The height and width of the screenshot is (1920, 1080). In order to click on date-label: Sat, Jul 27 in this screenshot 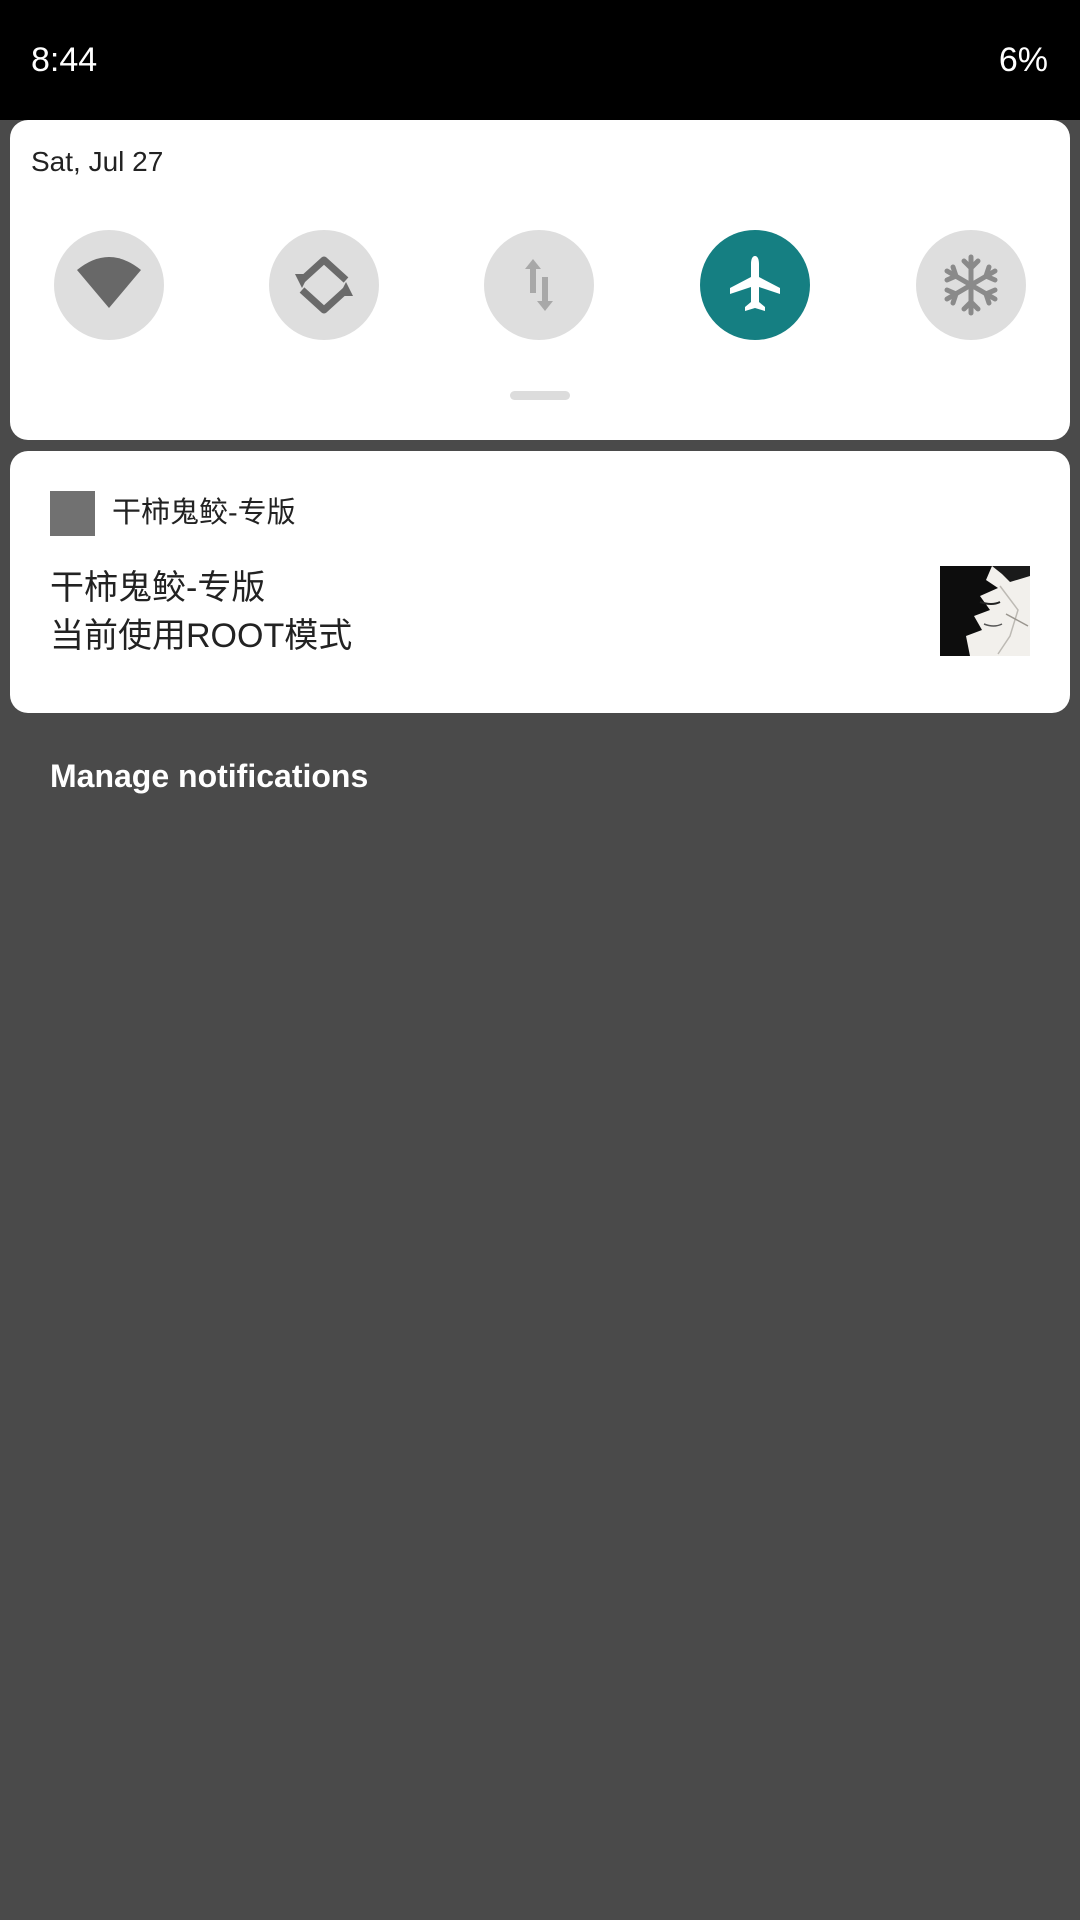, I will do `click(97, 161)`.